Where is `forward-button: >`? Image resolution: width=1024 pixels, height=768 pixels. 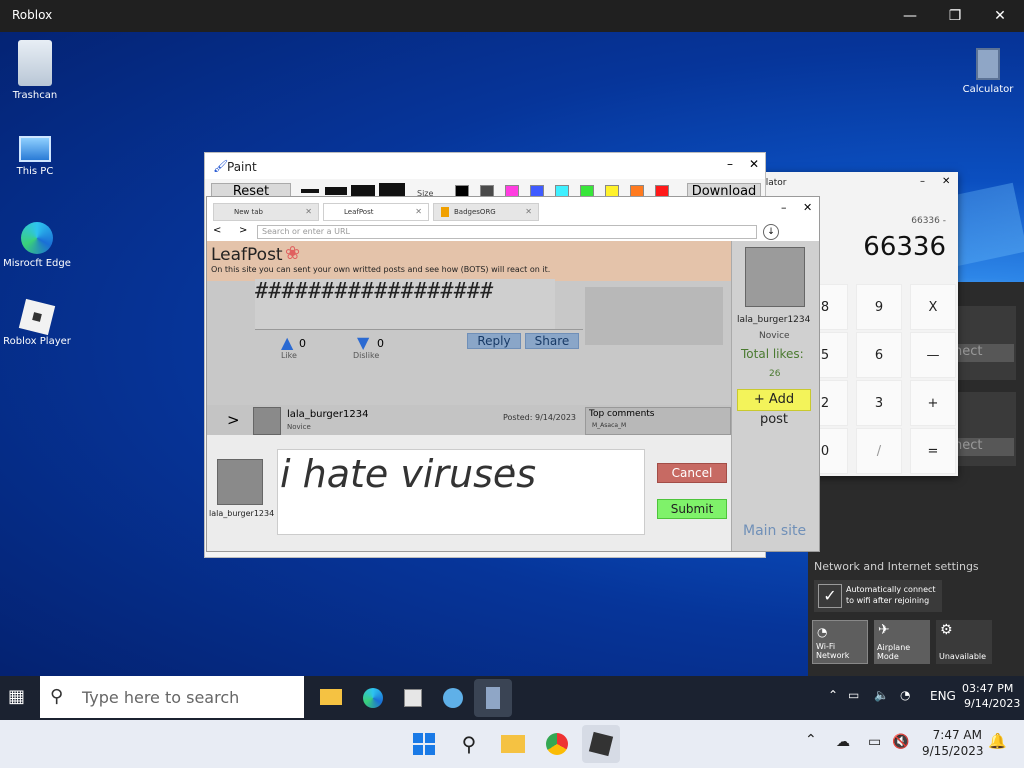
forward-button: > is located at coordinates (243, 230).